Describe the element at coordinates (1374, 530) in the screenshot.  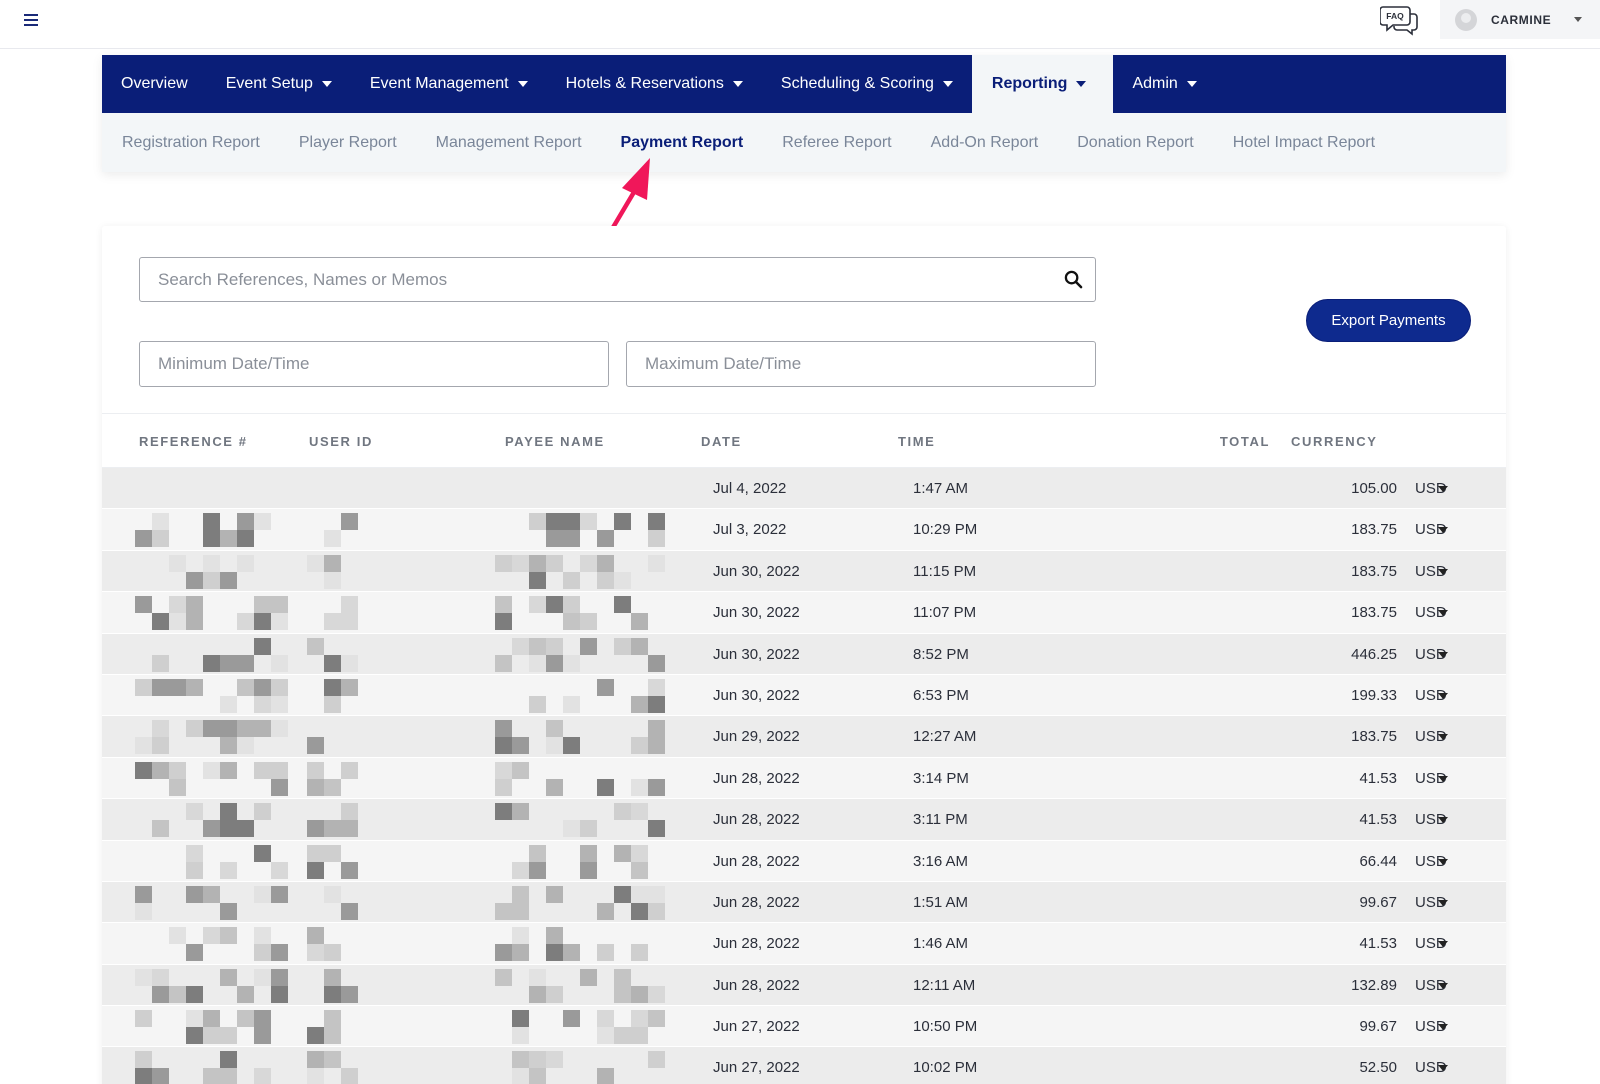
I see `cell-total: 183.75` at that location.